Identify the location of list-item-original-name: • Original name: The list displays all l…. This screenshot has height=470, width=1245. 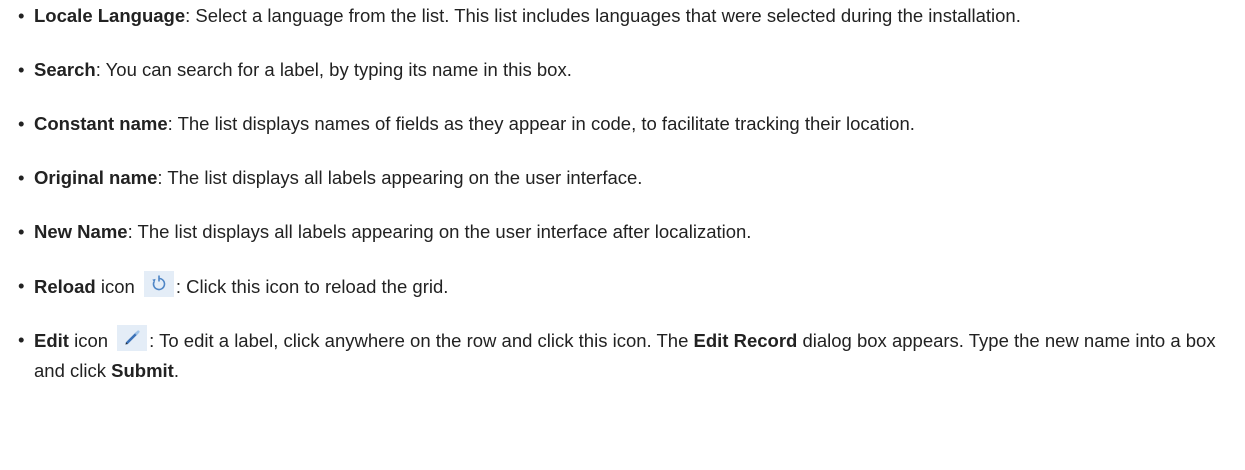
(625, 178).